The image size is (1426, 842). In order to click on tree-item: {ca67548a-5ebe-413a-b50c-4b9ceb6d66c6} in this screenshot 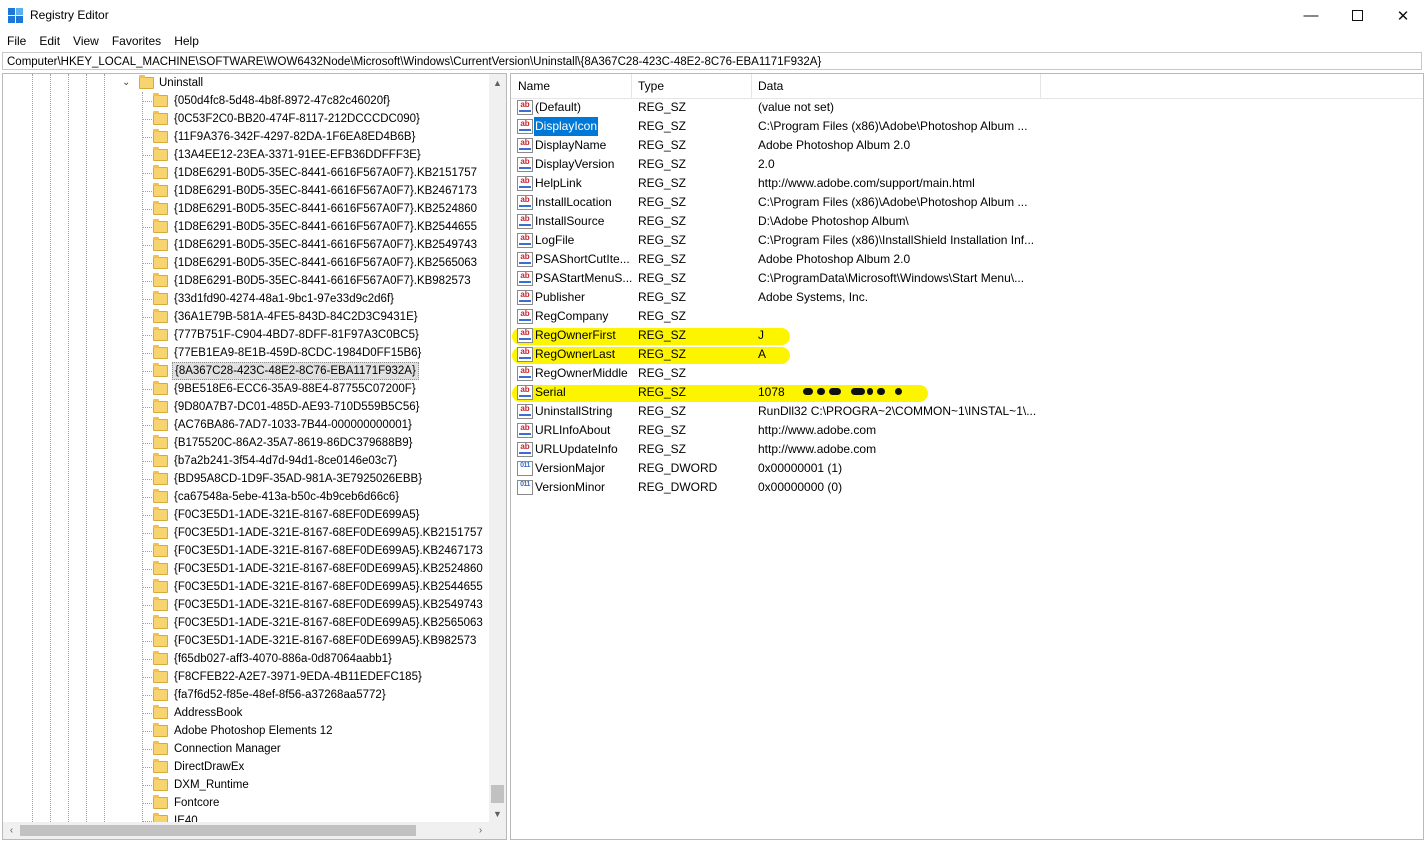, I will do `click(246, 497)`.